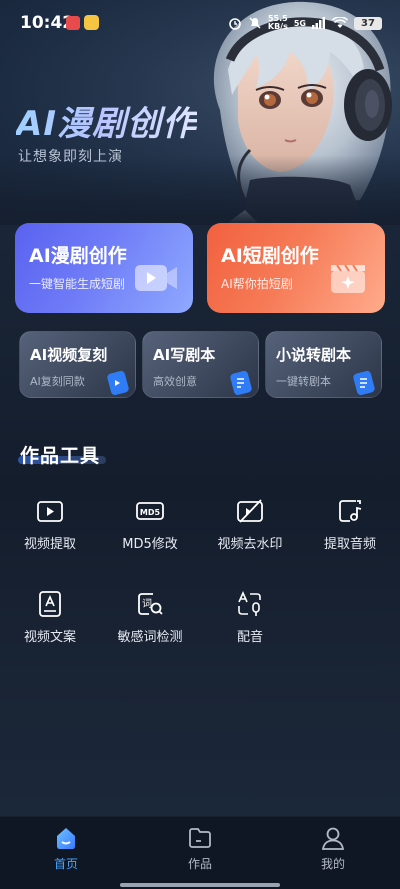  I want to click on tool-label: 配音, so click(249, 637).